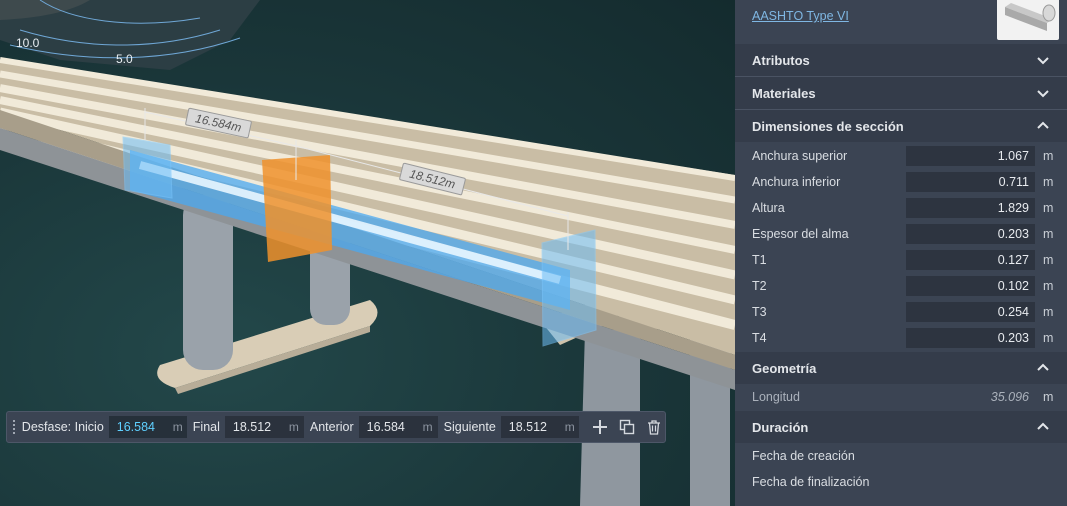  I want to click on copy-icon, so click(627, 427).